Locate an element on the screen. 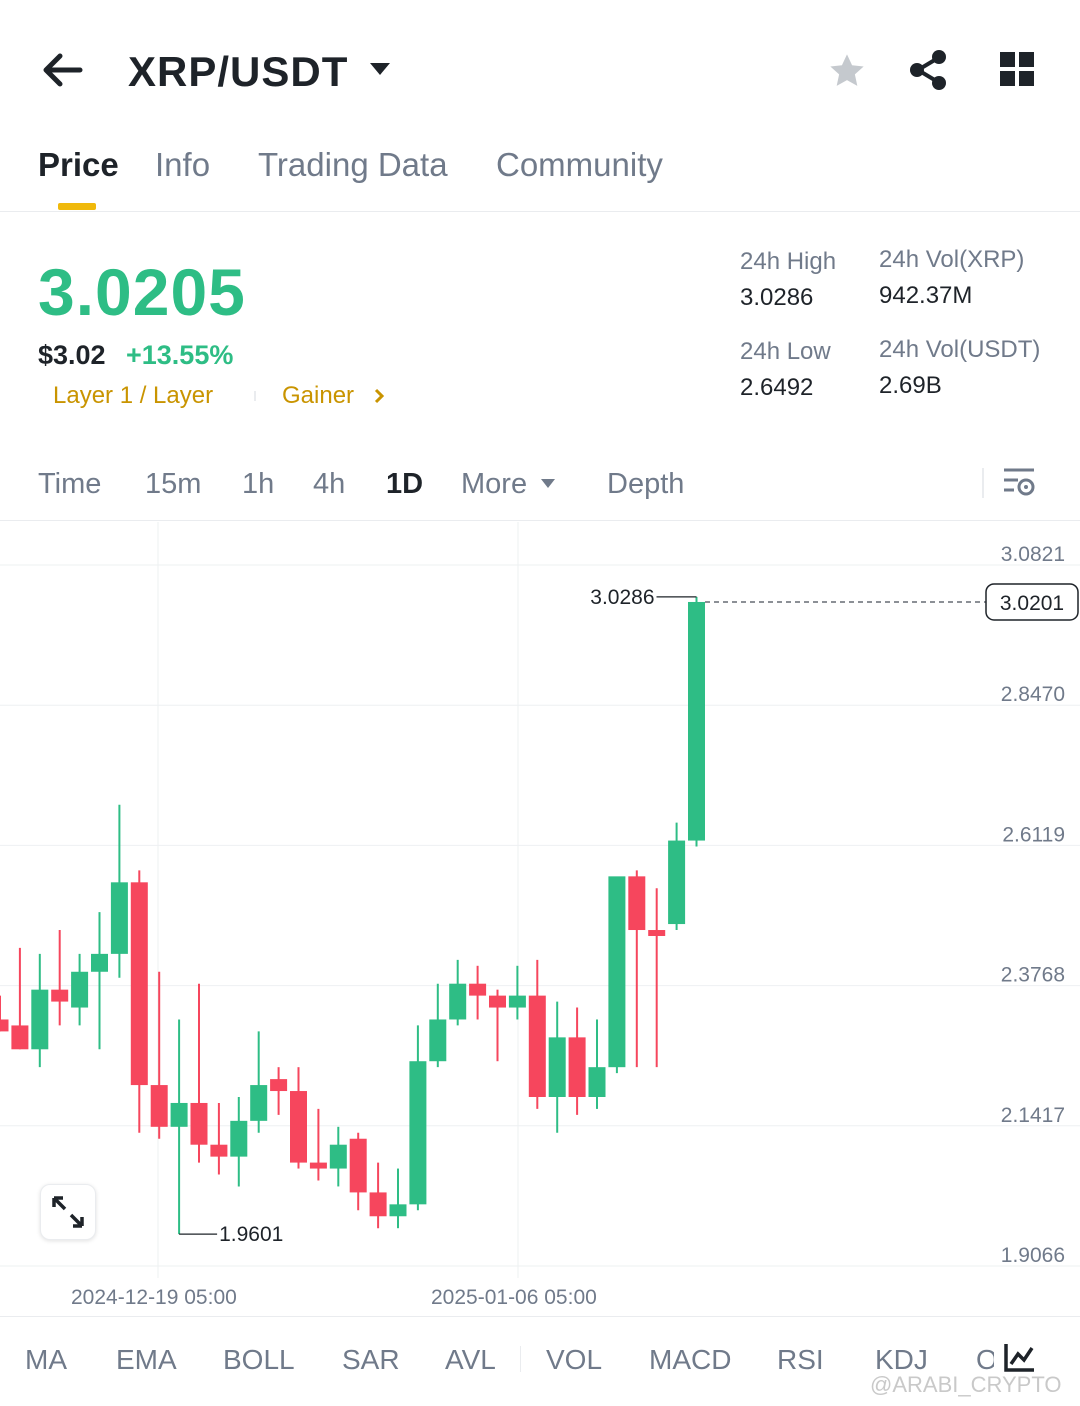 The image size is (1080, 1406). expand-chart-button is located at coordinates (68, 1212).